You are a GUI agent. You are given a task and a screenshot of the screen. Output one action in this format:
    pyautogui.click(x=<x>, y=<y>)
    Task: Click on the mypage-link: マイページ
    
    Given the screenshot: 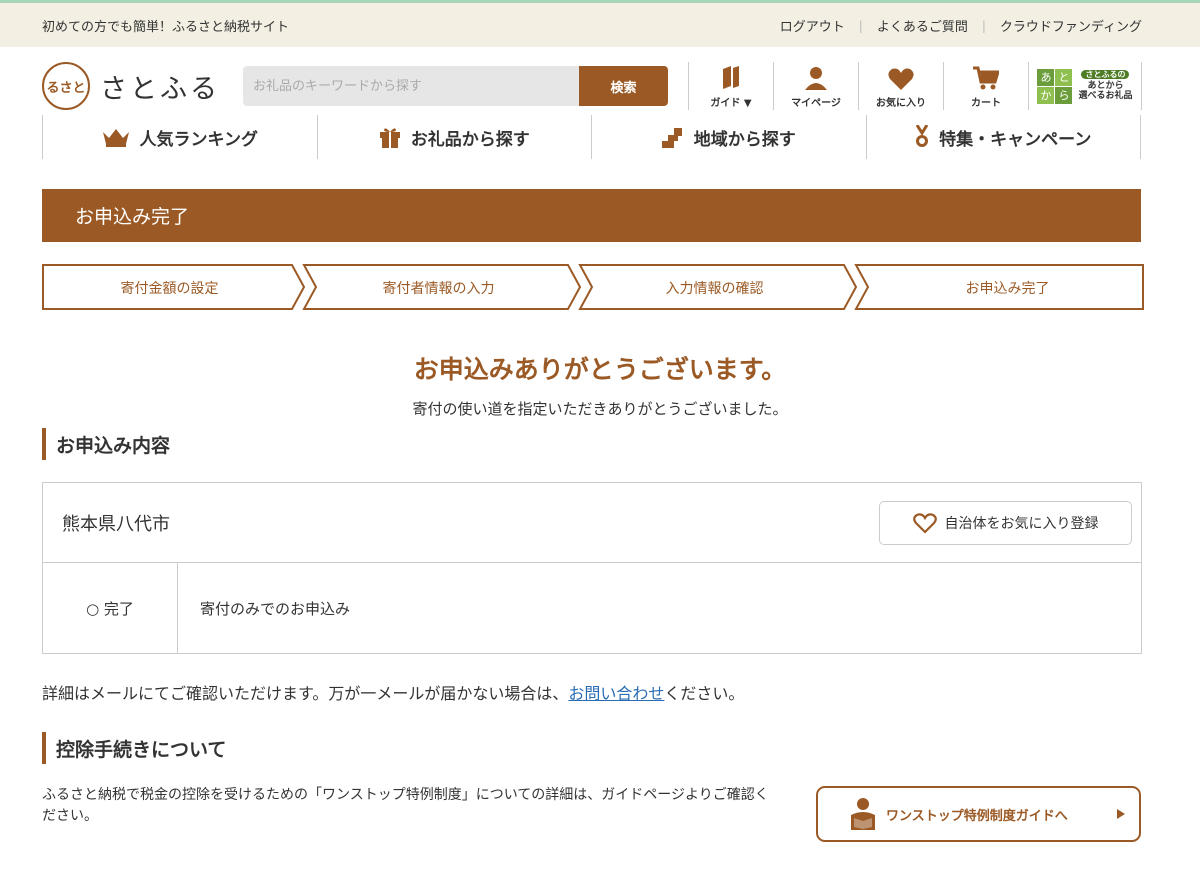 What is the action you would take?
    pyautogui.click(x=815, y=86)
    